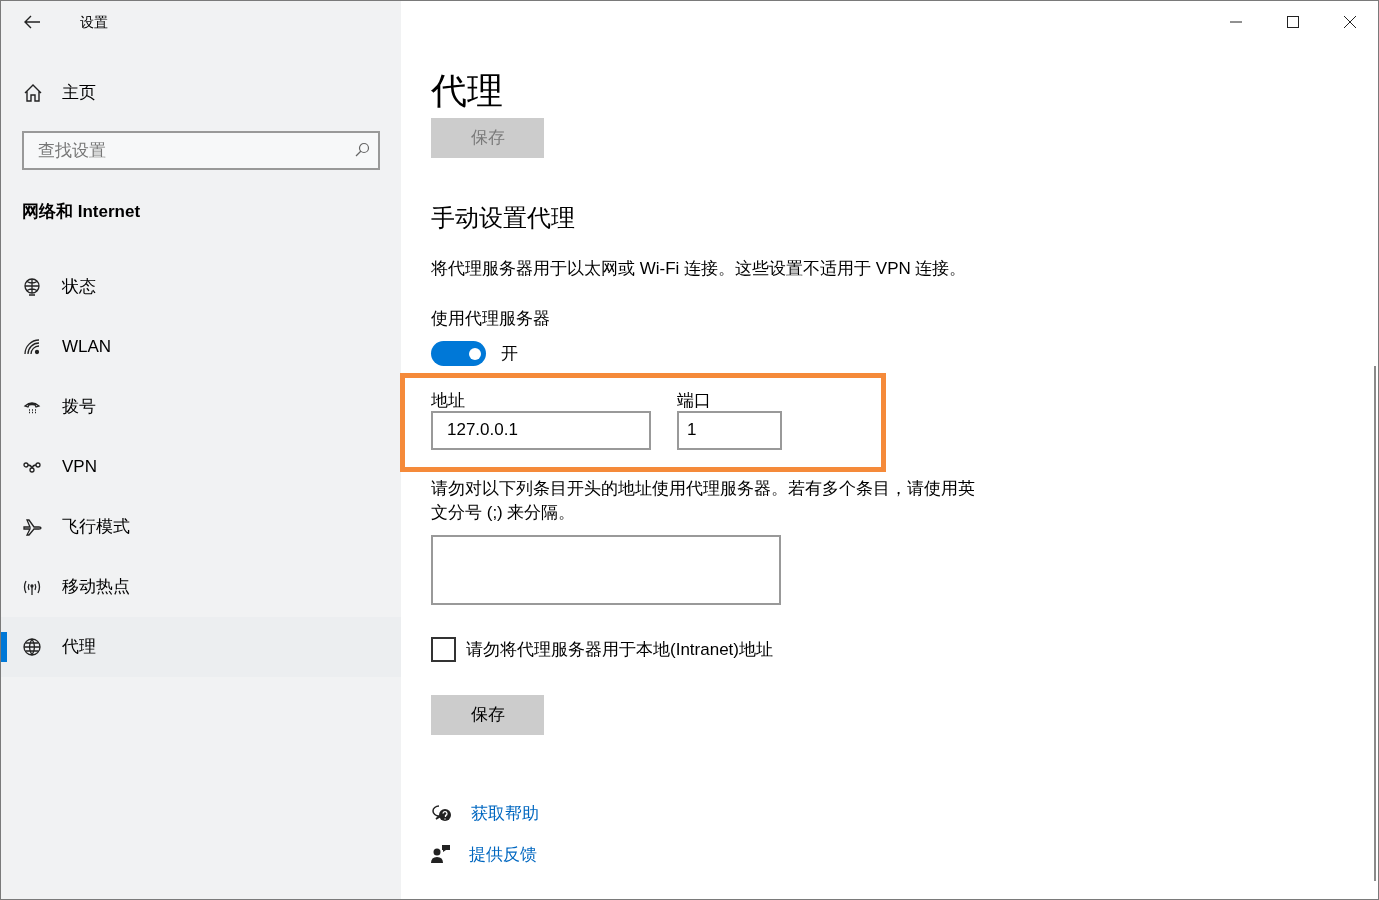  What do you see at coordinates (541, 430) in the screenshot?
I see `address-field: 127.0.0.1` at bounding box center [541, 430].